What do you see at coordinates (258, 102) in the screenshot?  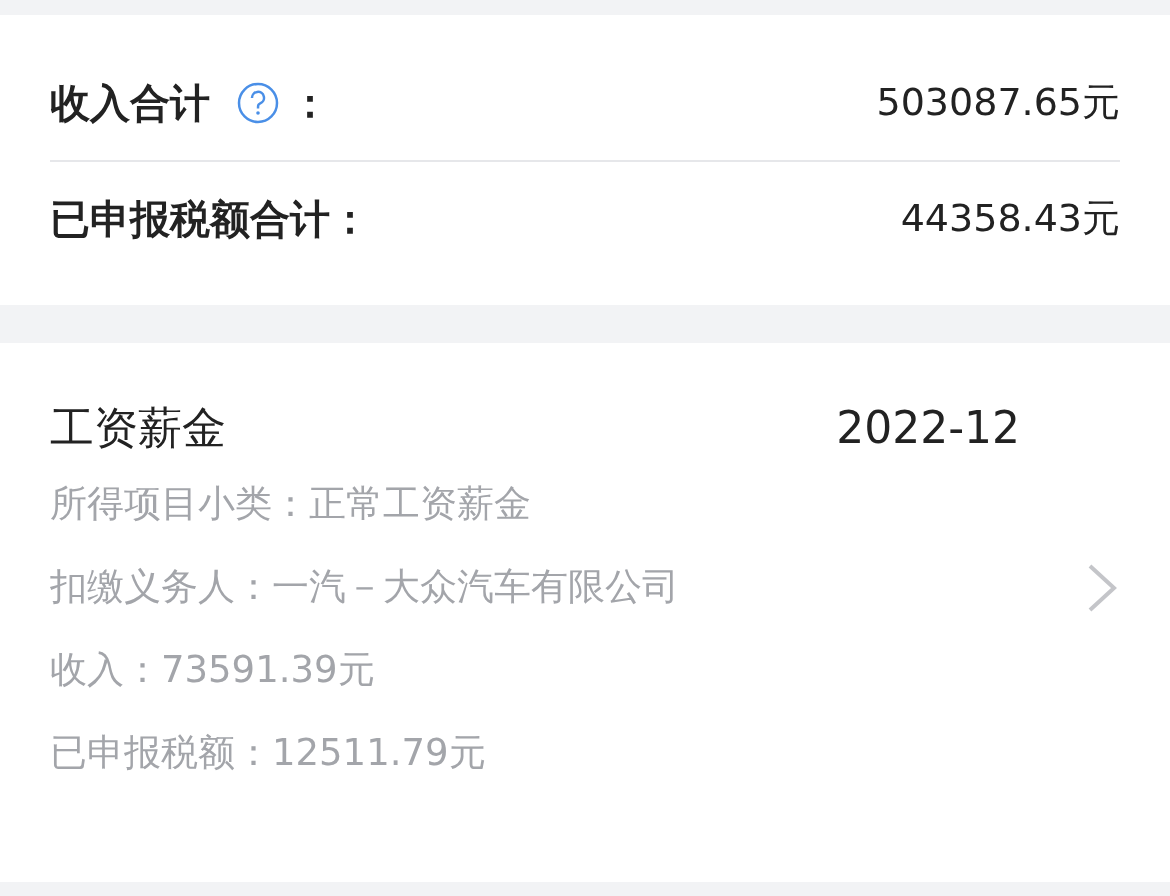 I see `help-icon` at bounding box center [258, 102].